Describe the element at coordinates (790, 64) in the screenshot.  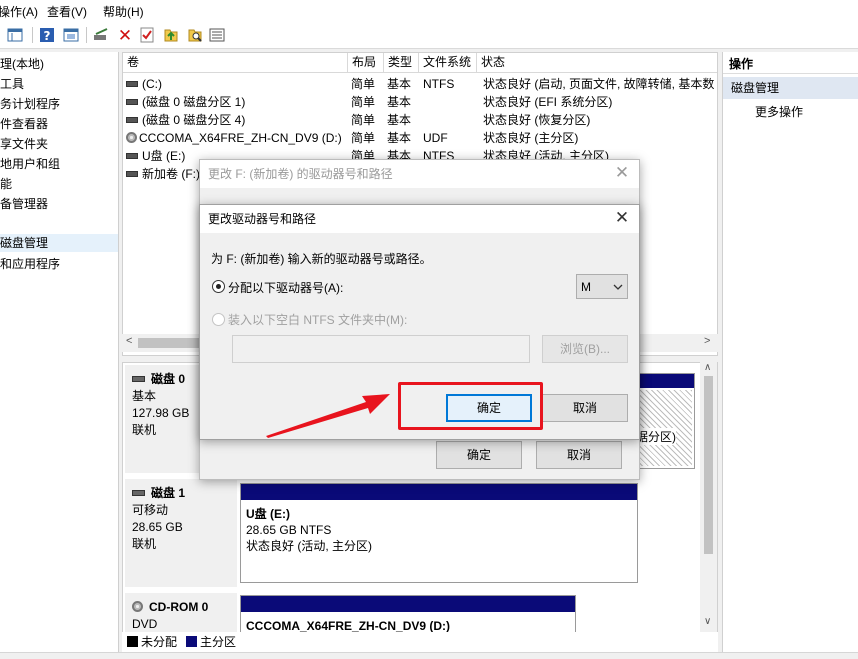
I see `actions-header: 操作` at that location.